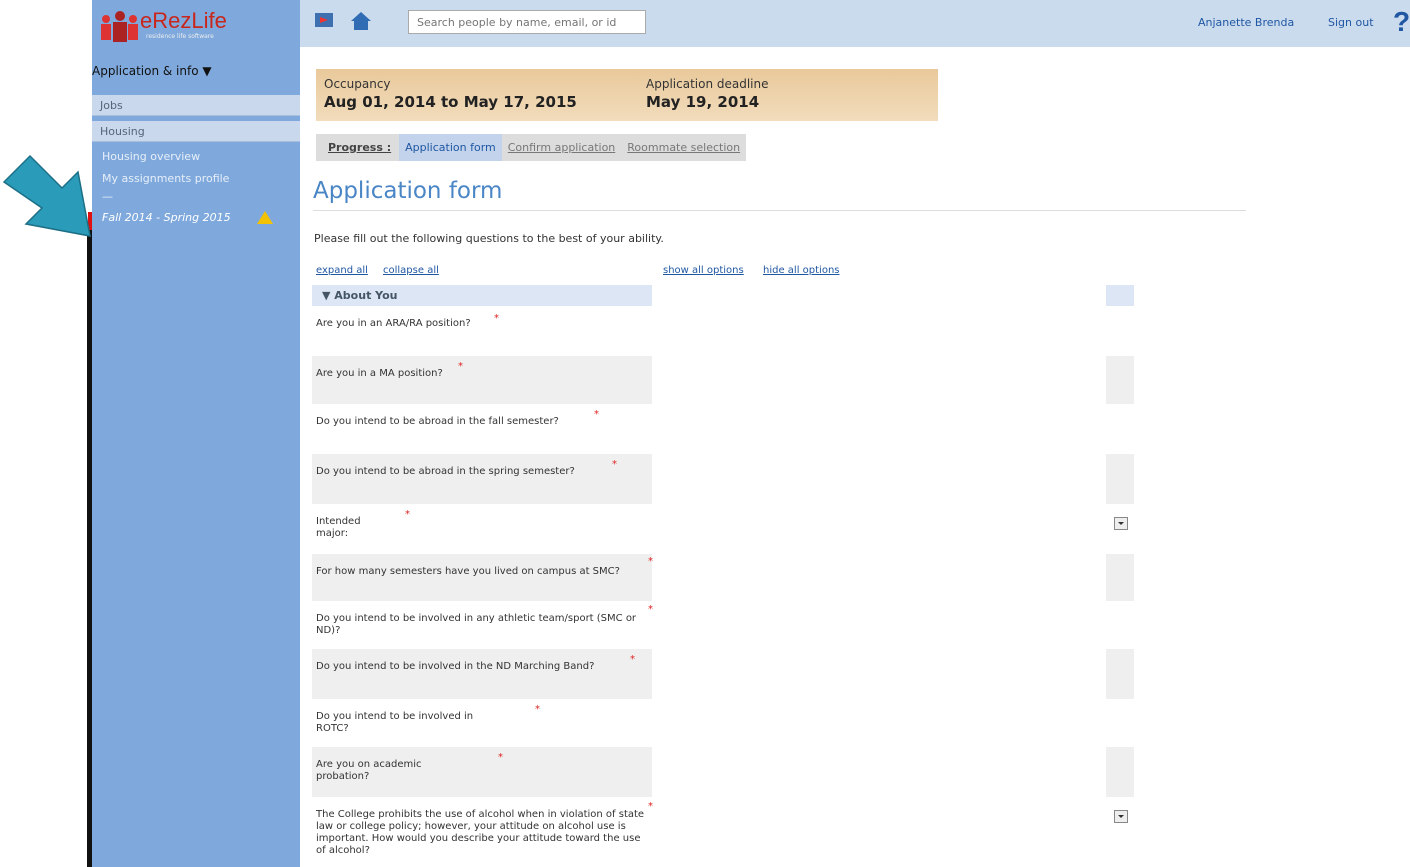 This screenshot has height=867, width=1410. I want to click on expand-all-link: expand all, so click(342, 270).